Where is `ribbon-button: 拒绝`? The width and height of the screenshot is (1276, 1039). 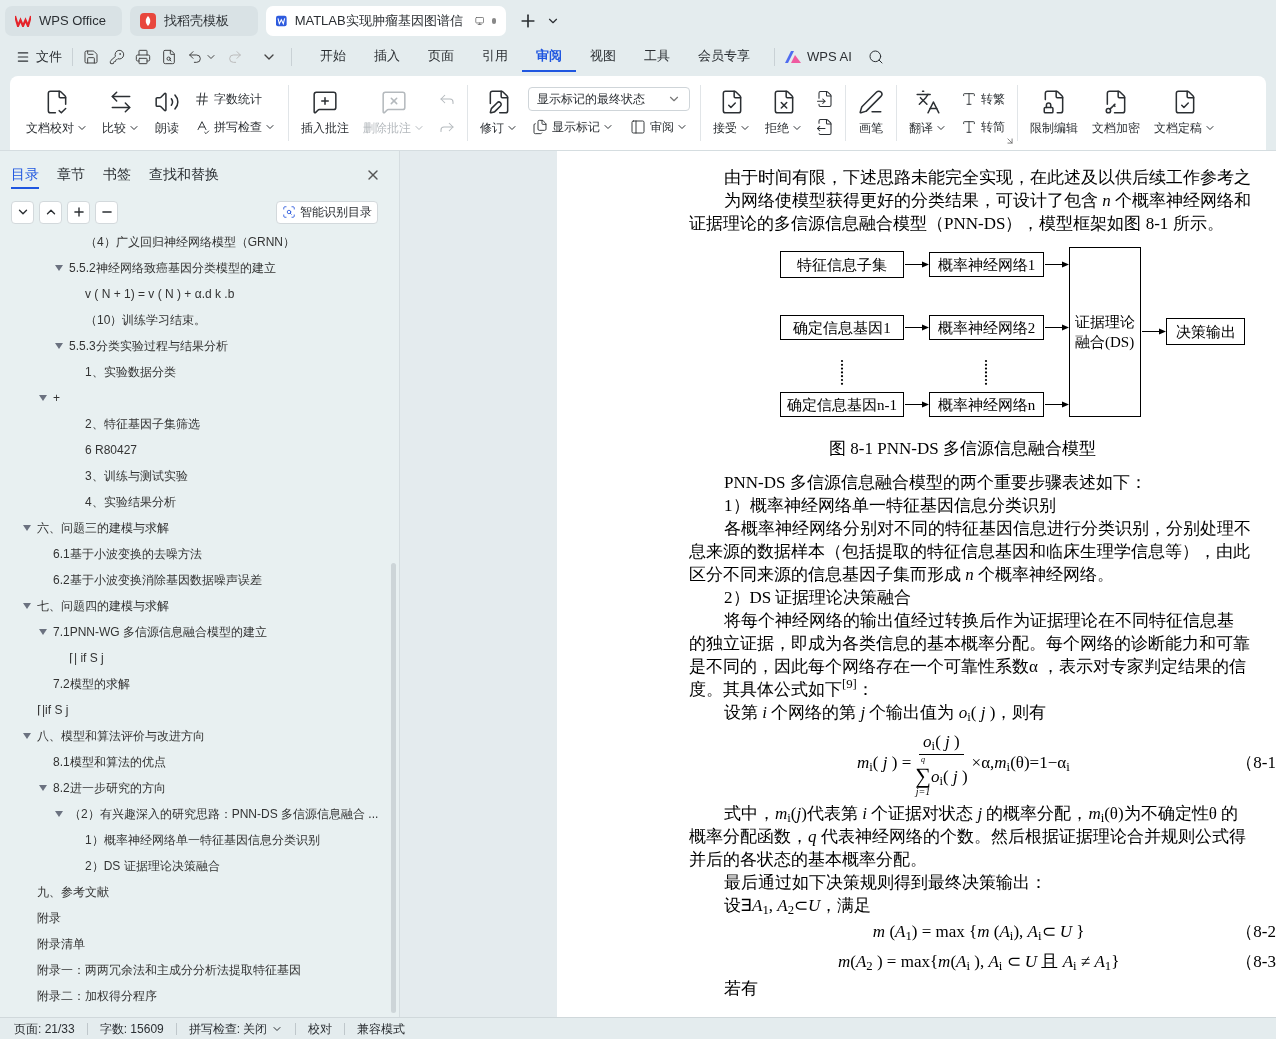 ribbon-button: 拒绝 is located at coordinates (784, 113).